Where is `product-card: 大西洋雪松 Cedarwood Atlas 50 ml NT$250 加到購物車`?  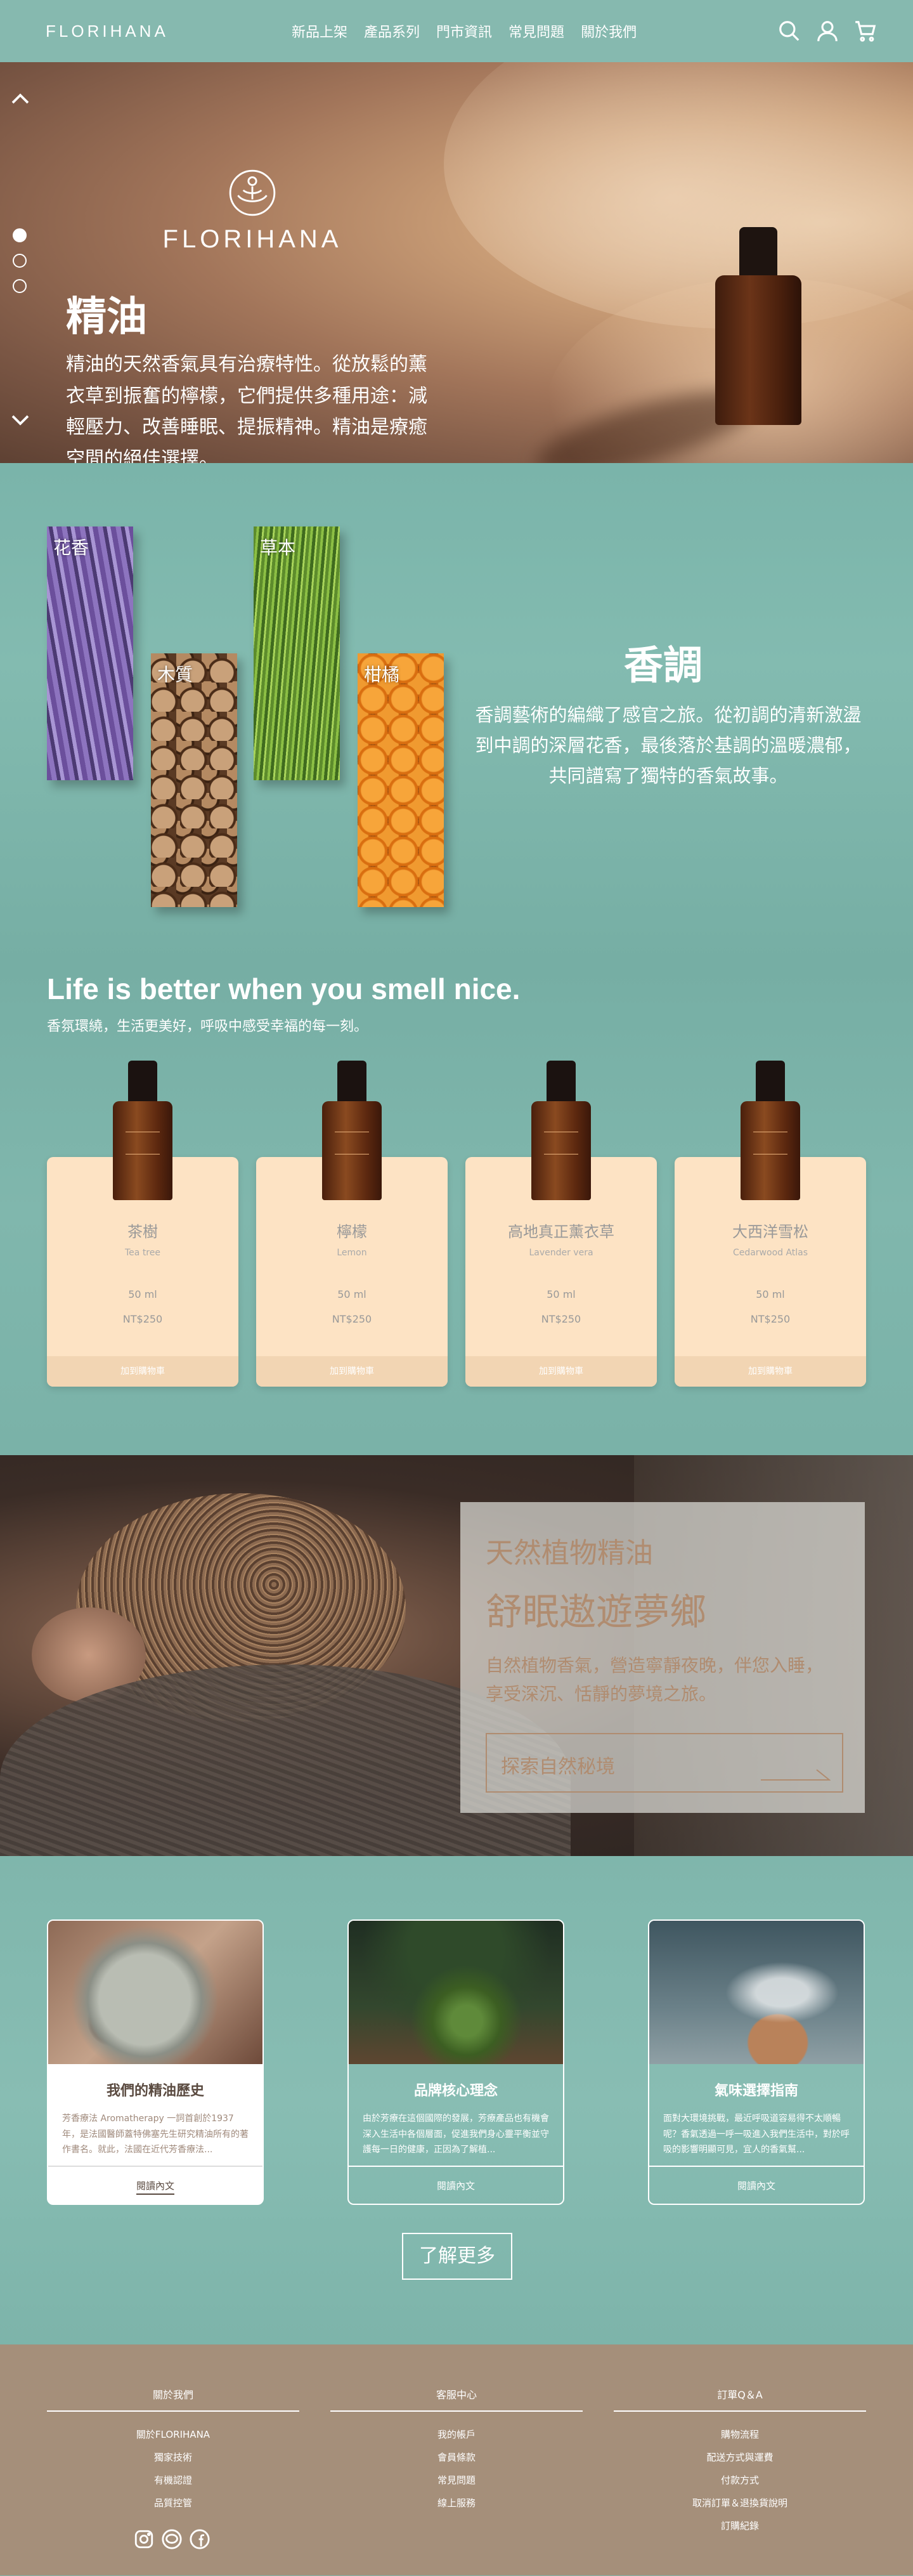 product-card: 大西洋雪松 Cedarwood Atlas 50 ml NT$250 加到購物車 is located at coordinates (770, 1224).